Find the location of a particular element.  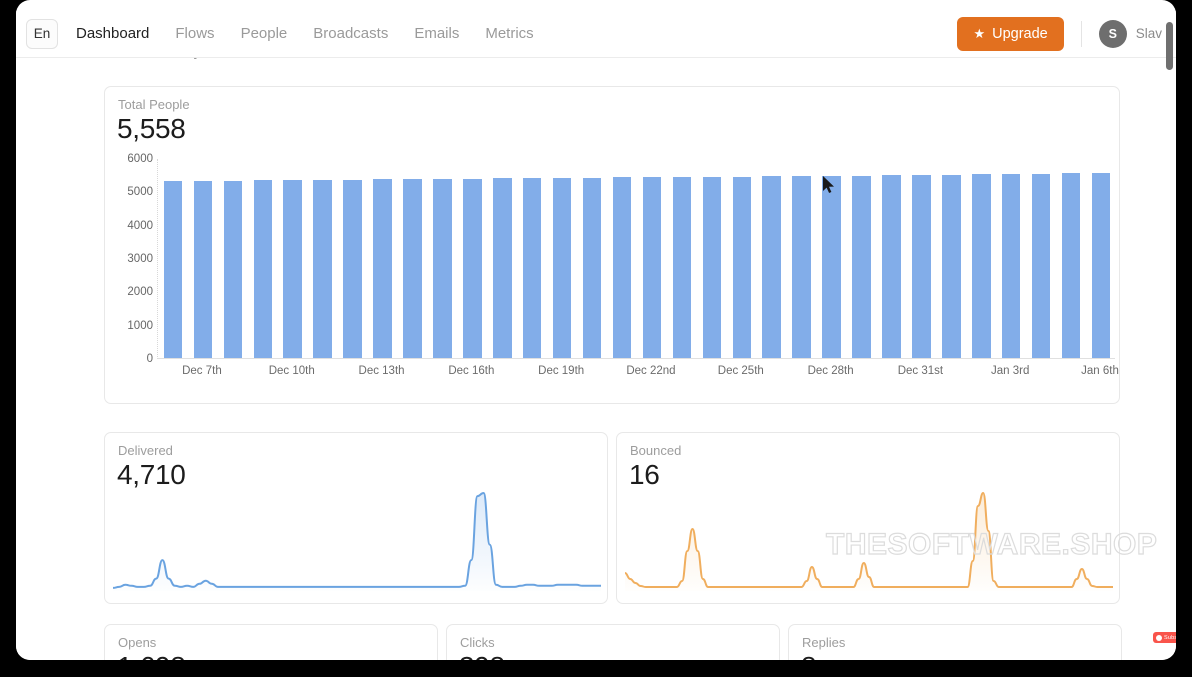

upgrade-button: ★ Upgrade is located at coordinates (1010, 33).